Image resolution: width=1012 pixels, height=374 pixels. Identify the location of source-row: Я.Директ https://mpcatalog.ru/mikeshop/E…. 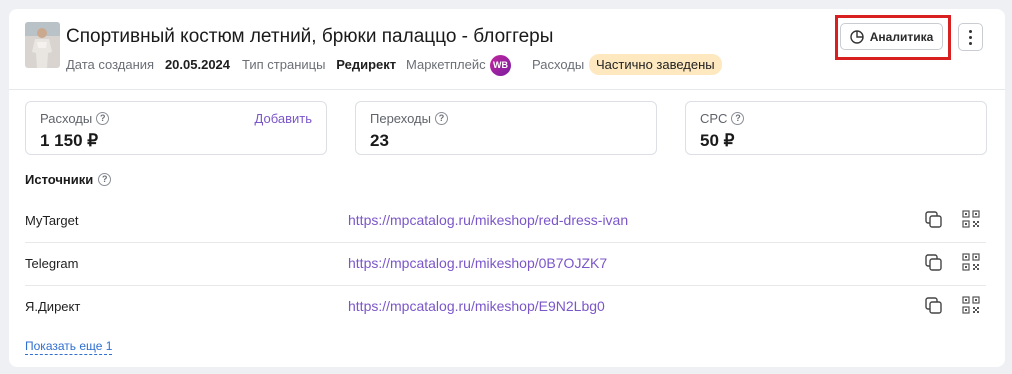
(505, 307).